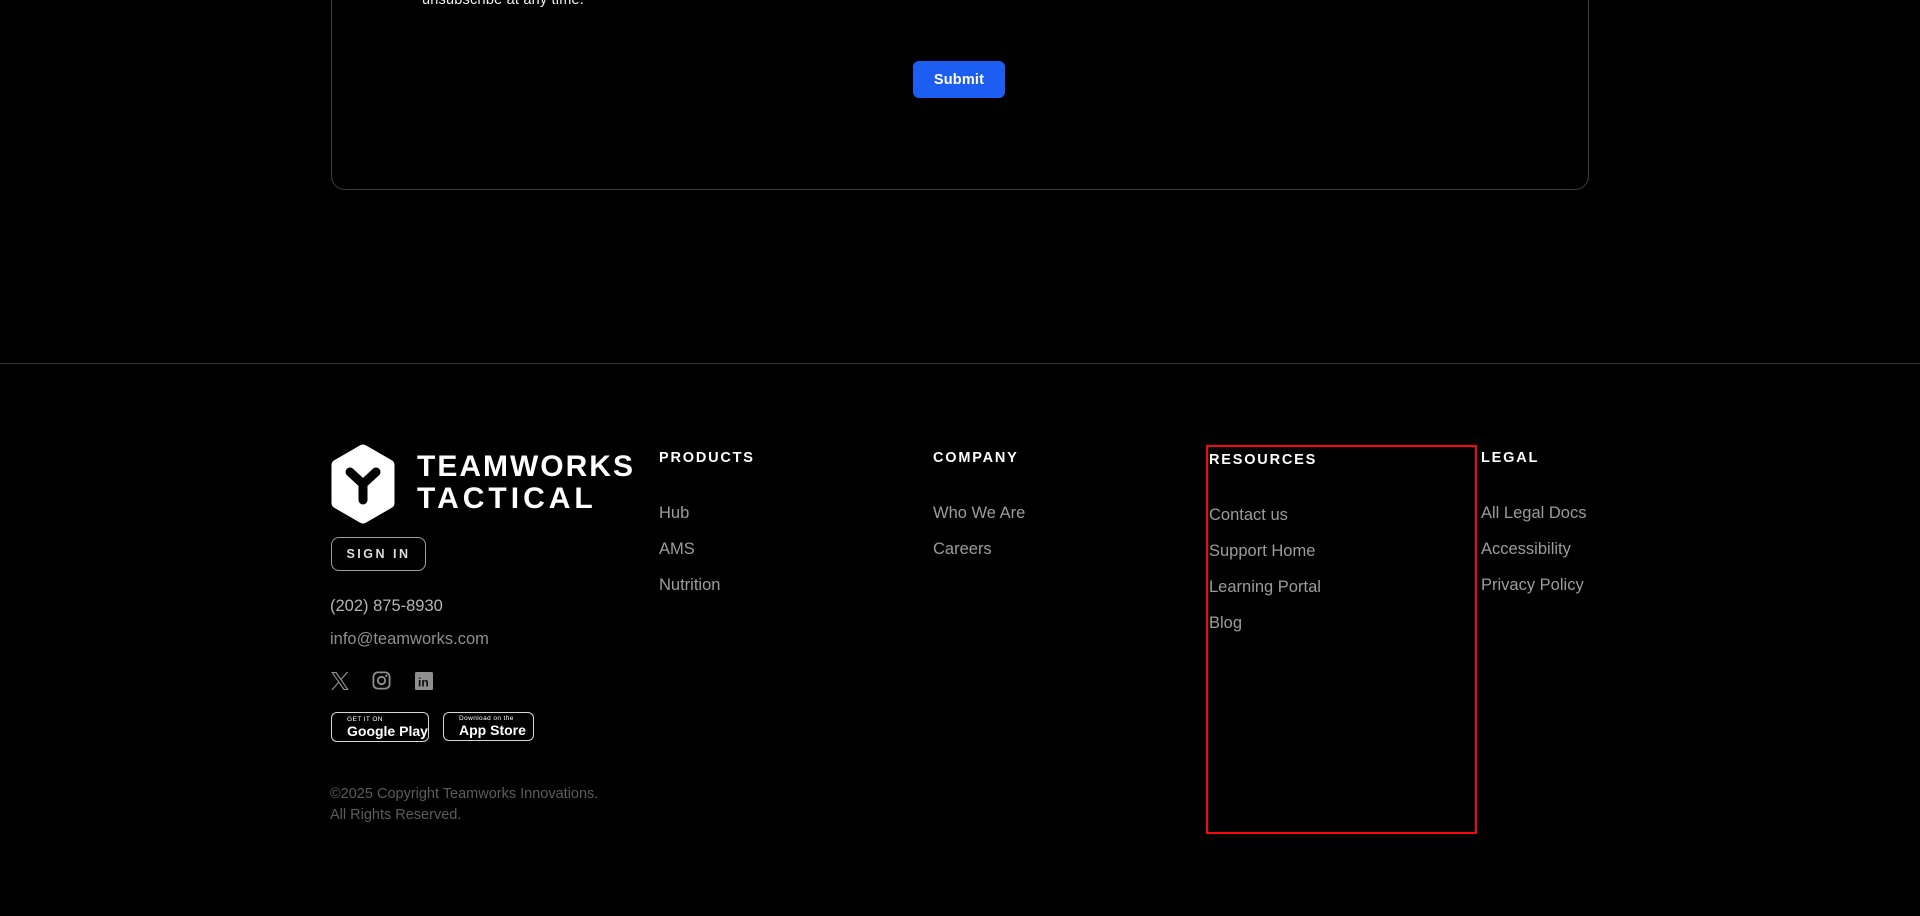 The height and width of the screenshot is (916, 1920). I want to click on app-store-name: App Store, so click(492, 730).